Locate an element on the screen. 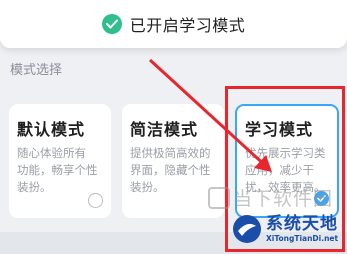 The height and width of the screenshot is (254, 347). check-circle-icon is located at coordinates (111, 24).